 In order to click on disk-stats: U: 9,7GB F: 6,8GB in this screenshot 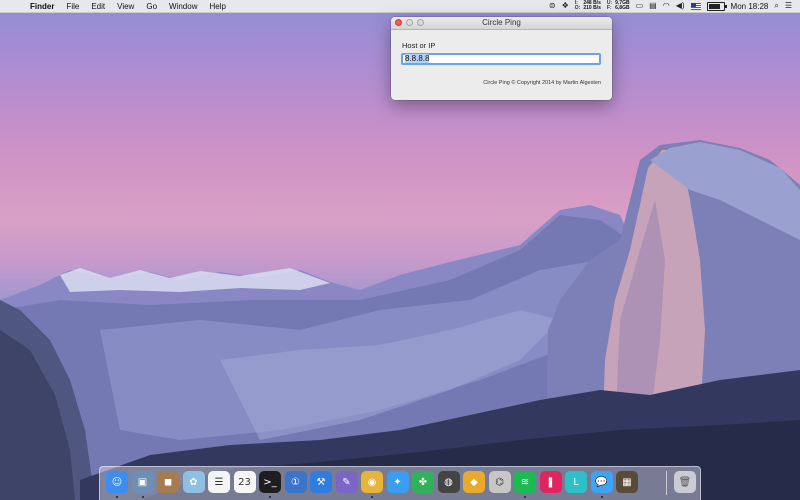, I will do `click(618, 6)`.